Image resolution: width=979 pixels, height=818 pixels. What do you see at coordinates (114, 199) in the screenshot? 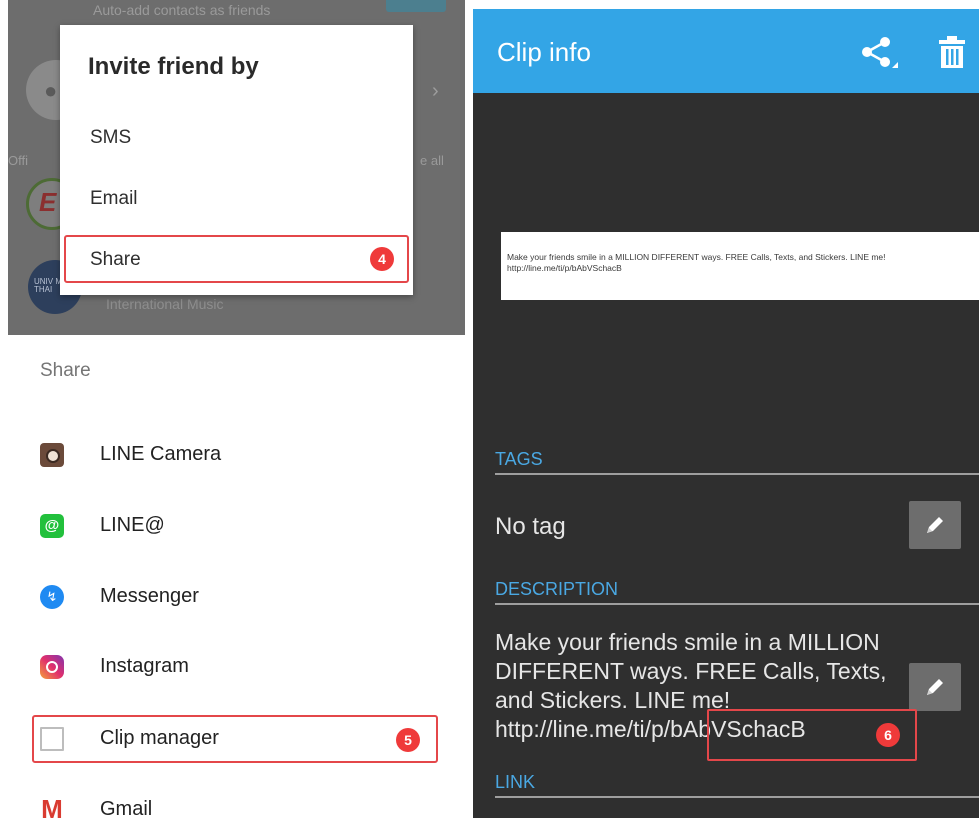
I see `invite-option-email: Email` at bounding box center [114, 199].